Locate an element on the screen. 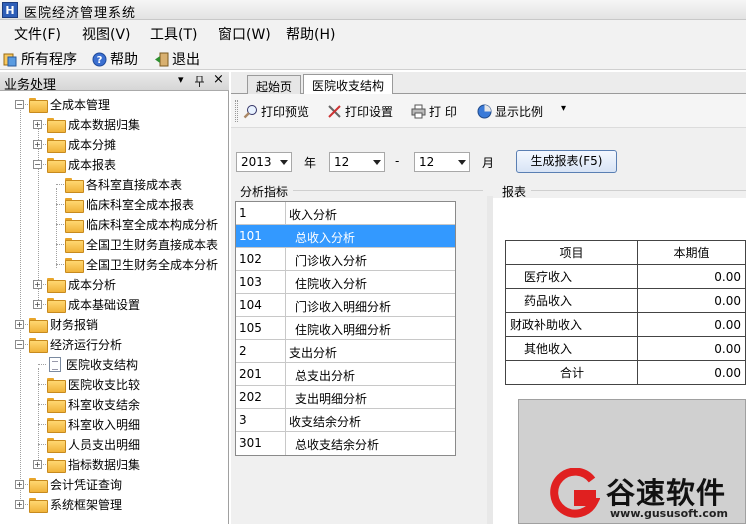  tree-item-cost-settings: + 成本基础设置 is located at coordinates (86, 304).